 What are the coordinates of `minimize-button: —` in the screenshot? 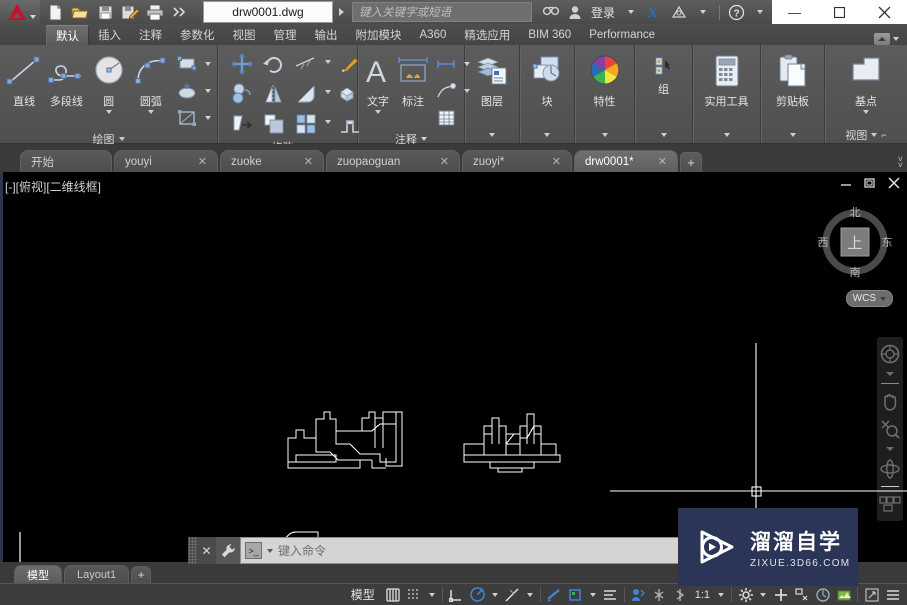 It's located at (794, 12).